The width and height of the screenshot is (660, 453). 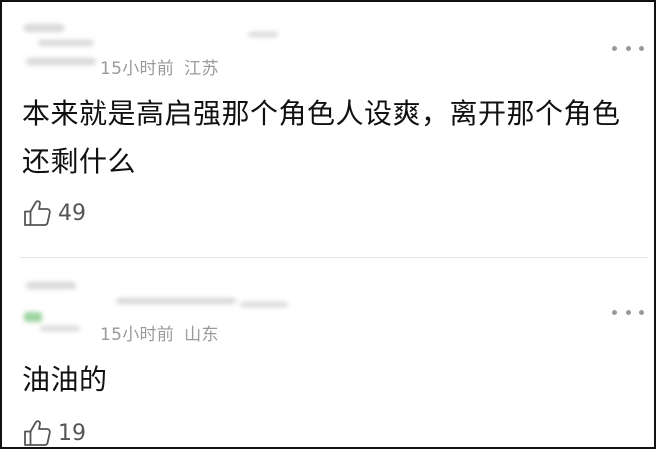 I want to click on comment-location: 江苏, so click(x=201, y=69).